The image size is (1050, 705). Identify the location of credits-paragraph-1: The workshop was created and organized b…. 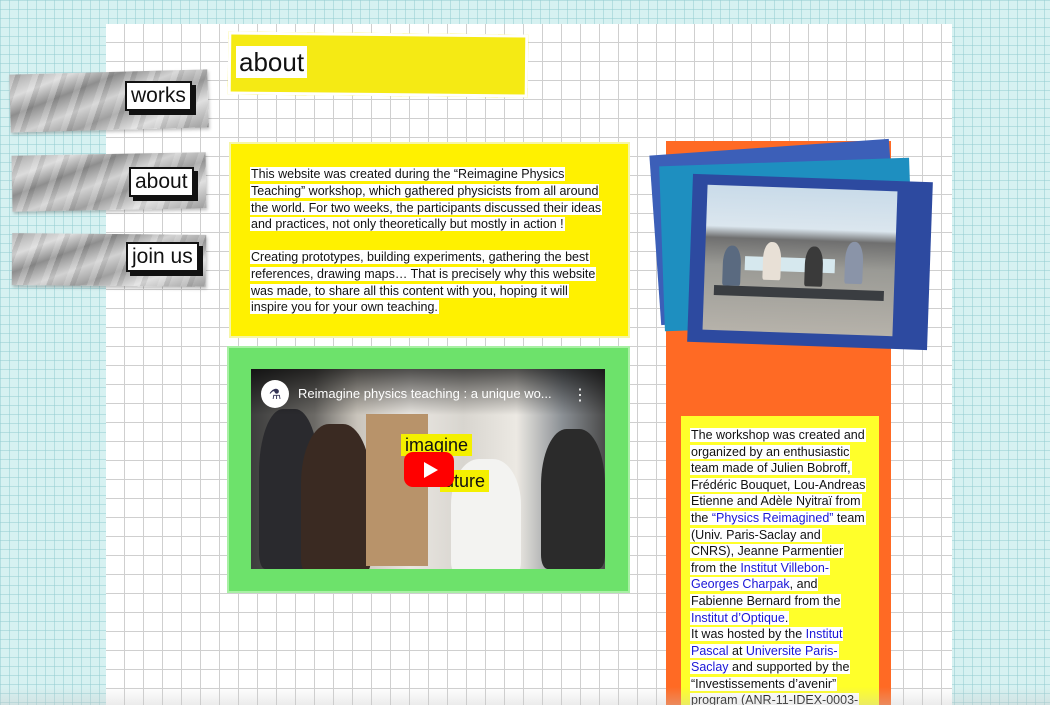
(778, 526).